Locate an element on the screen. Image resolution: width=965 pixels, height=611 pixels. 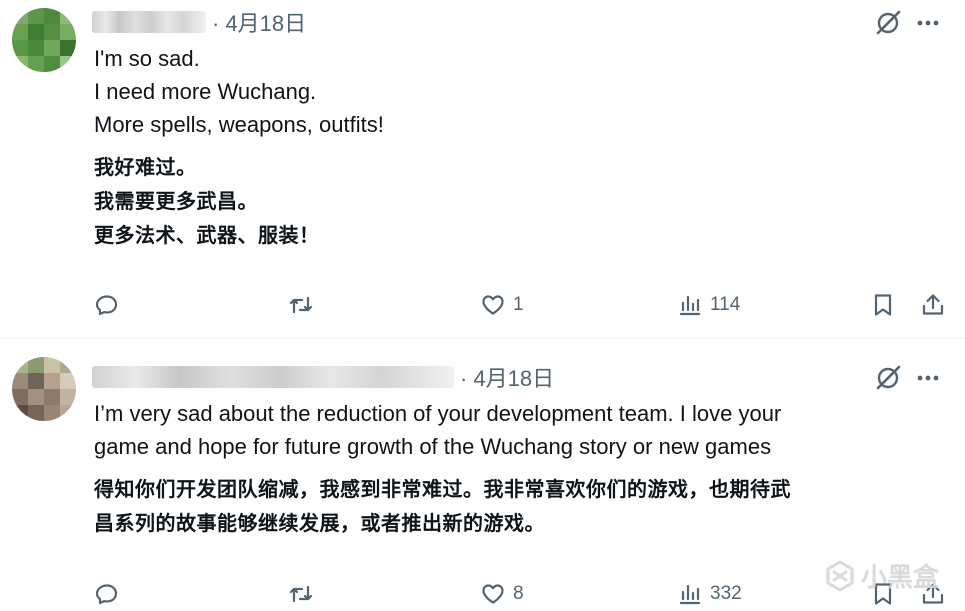
text-line: 得知你们开发团队缩减，我感到非常难过。我非常喜欢你们的游戏，也期待武 is located at coordinates (442, 490).